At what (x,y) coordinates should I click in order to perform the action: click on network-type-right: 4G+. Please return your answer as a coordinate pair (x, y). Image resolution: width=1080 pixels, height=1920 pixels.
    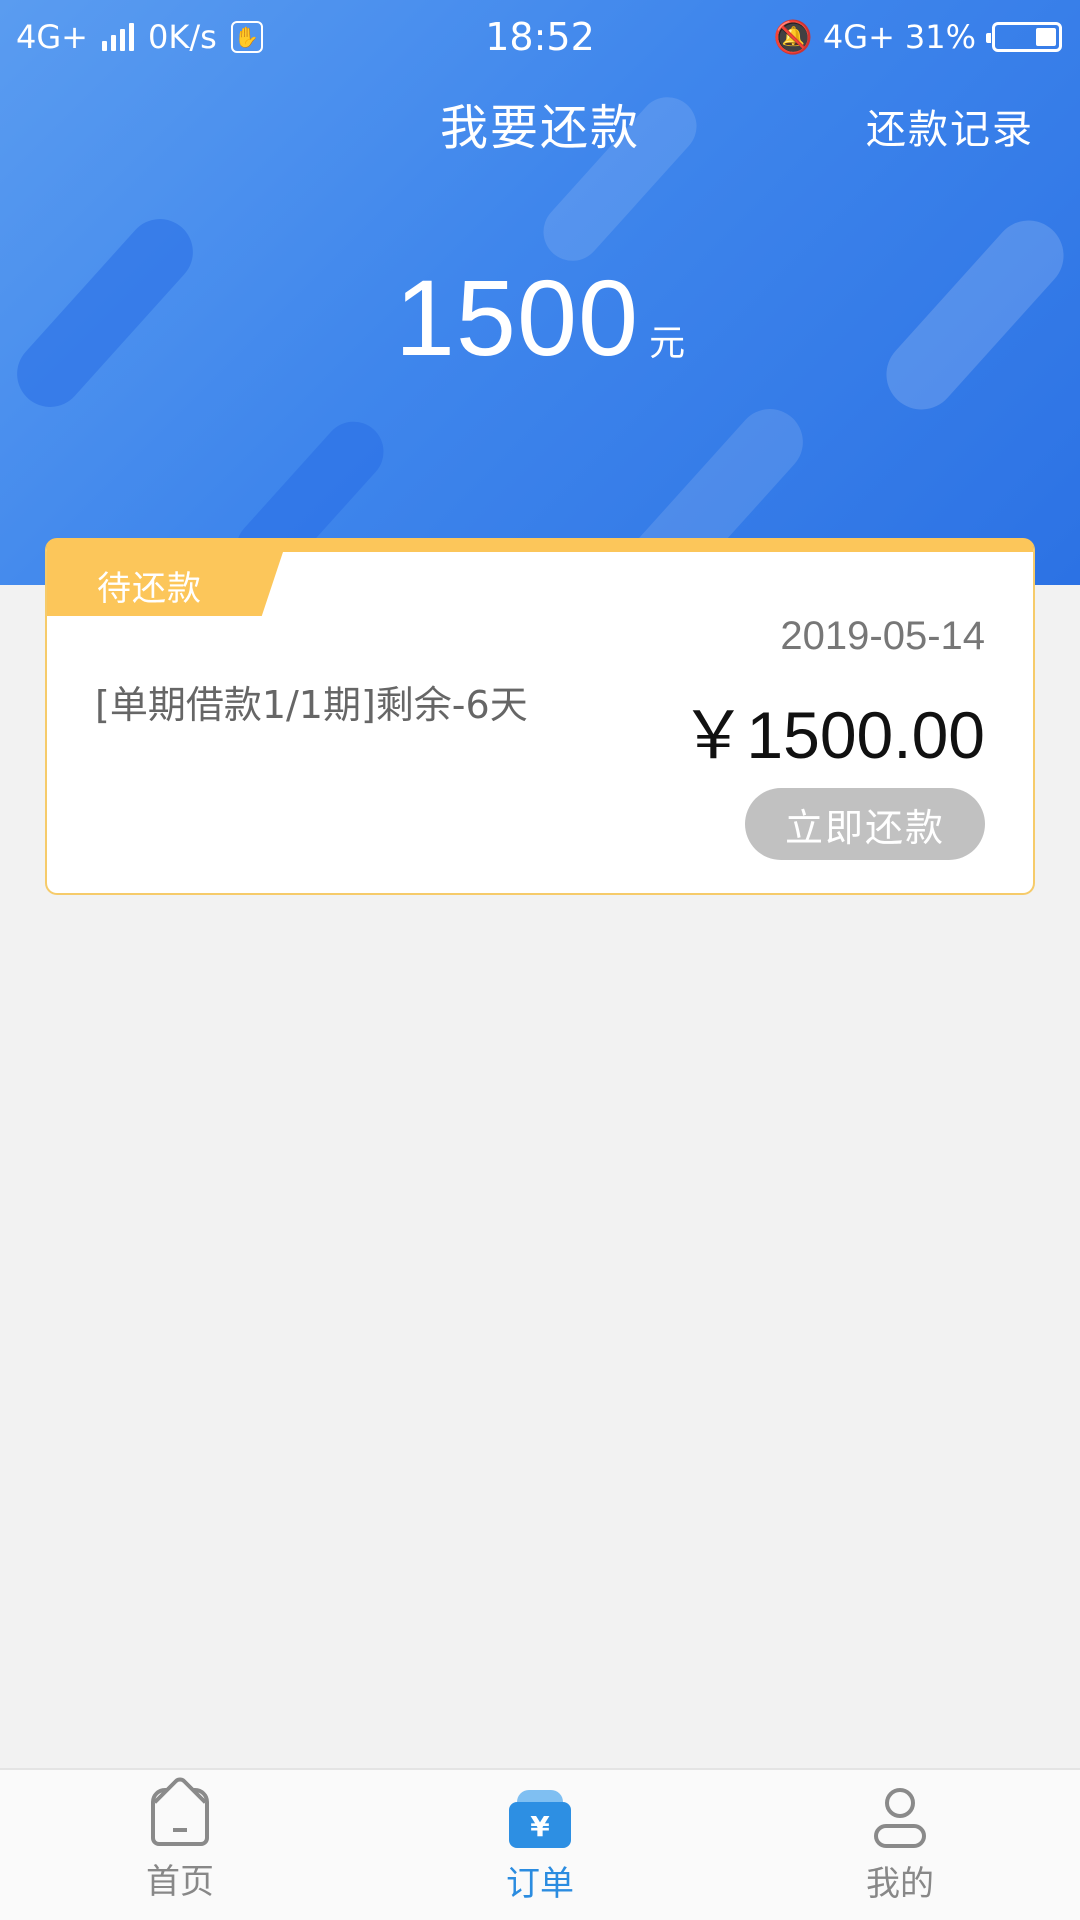
    Looking at the image, I should click on (858, 37).